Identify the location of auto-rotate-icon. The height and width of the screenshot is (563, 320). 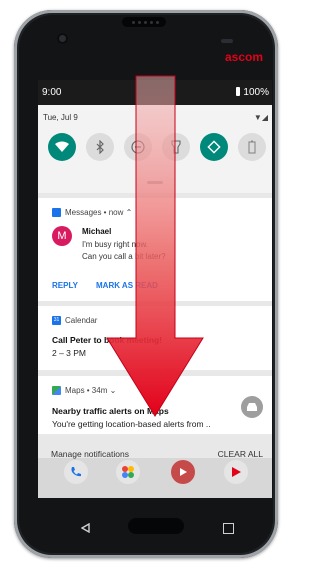
(214, 147).